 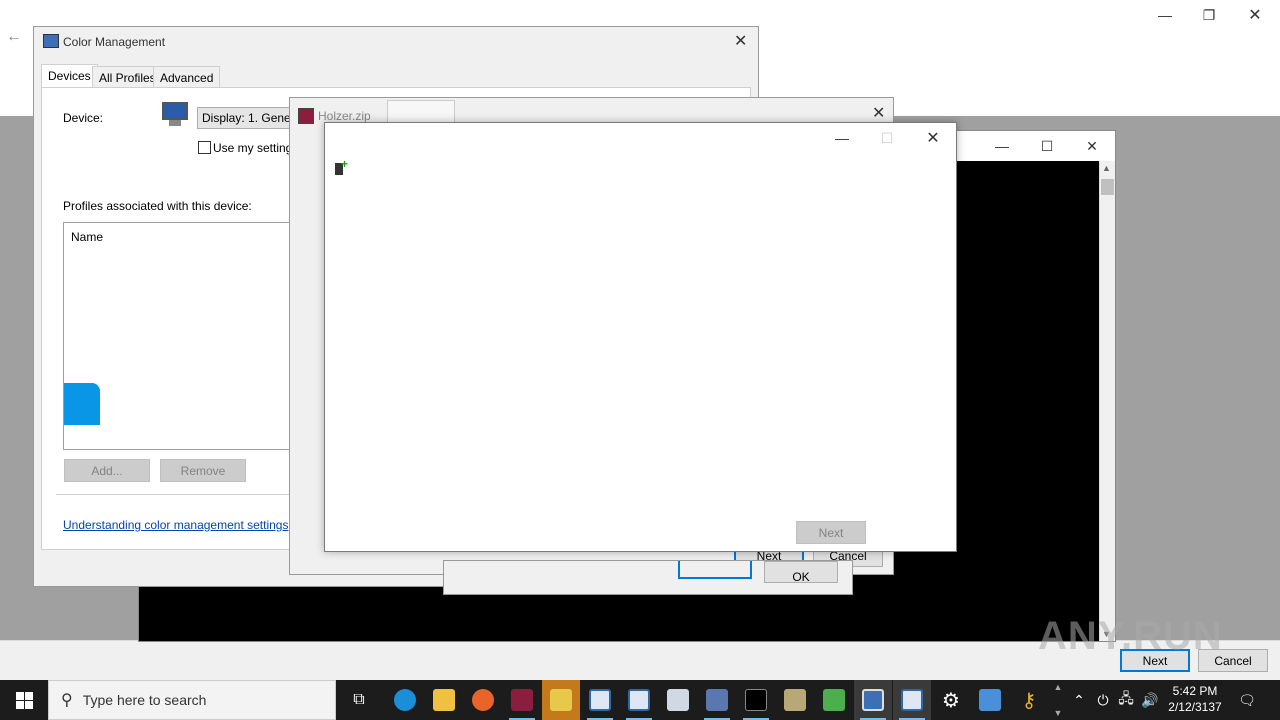 I want to click on network-app-icon, so click(x=834, y=700).